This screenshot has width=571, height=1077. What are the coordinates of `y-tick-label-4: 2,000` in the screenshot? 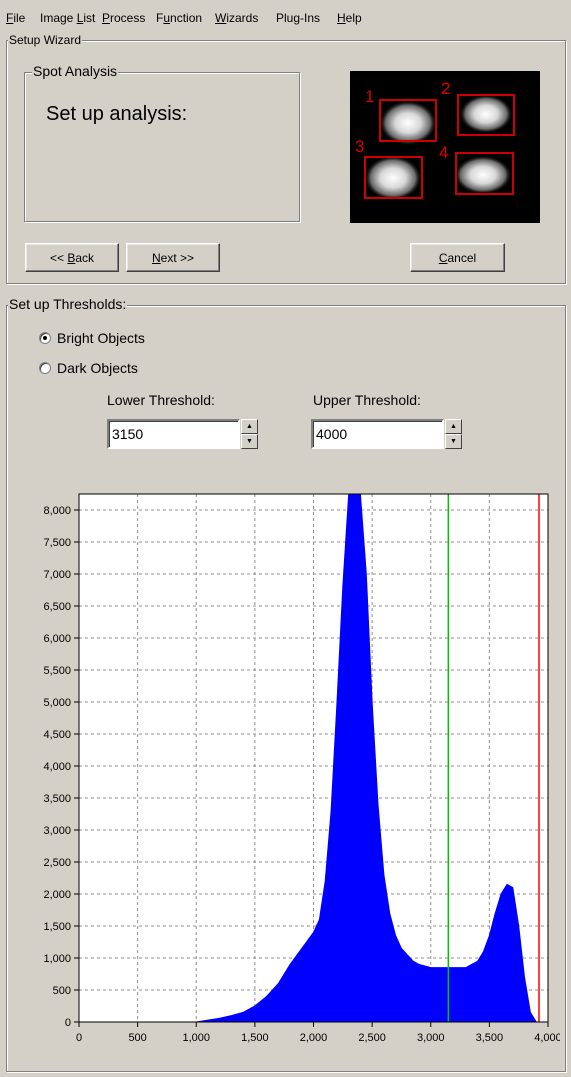 It's located at (57, 895).